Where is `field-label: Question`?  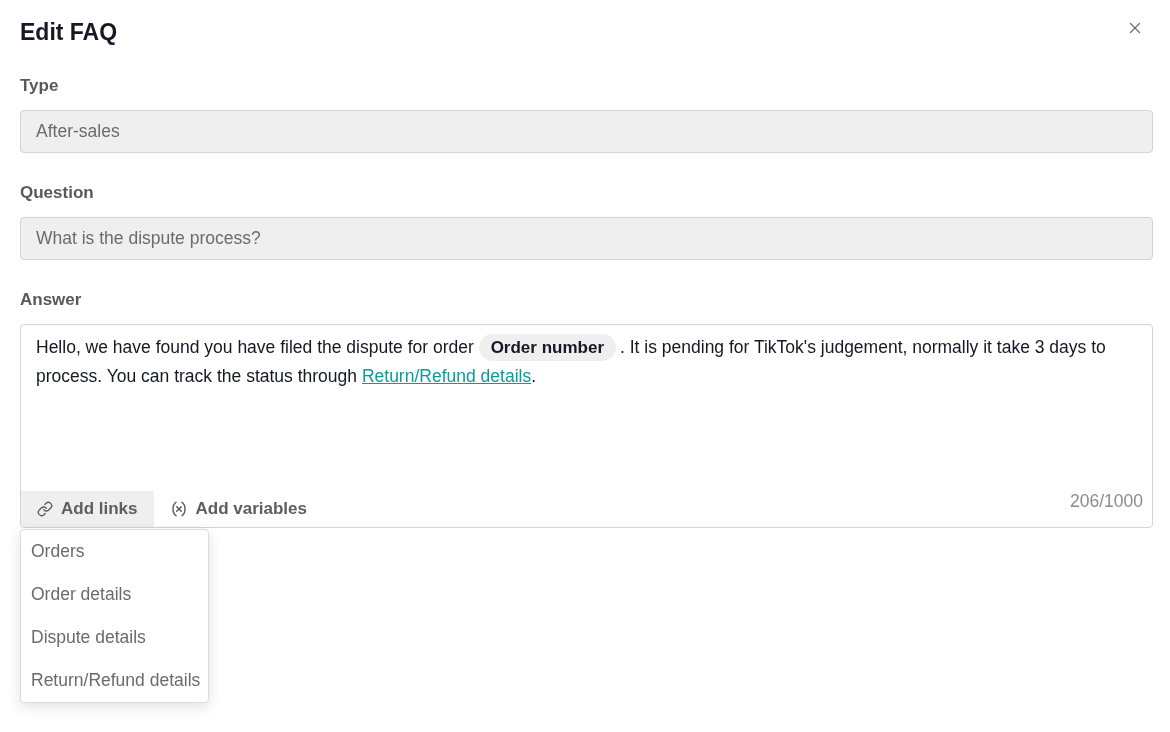
field-label: Question is located at coordinates (57, 193).